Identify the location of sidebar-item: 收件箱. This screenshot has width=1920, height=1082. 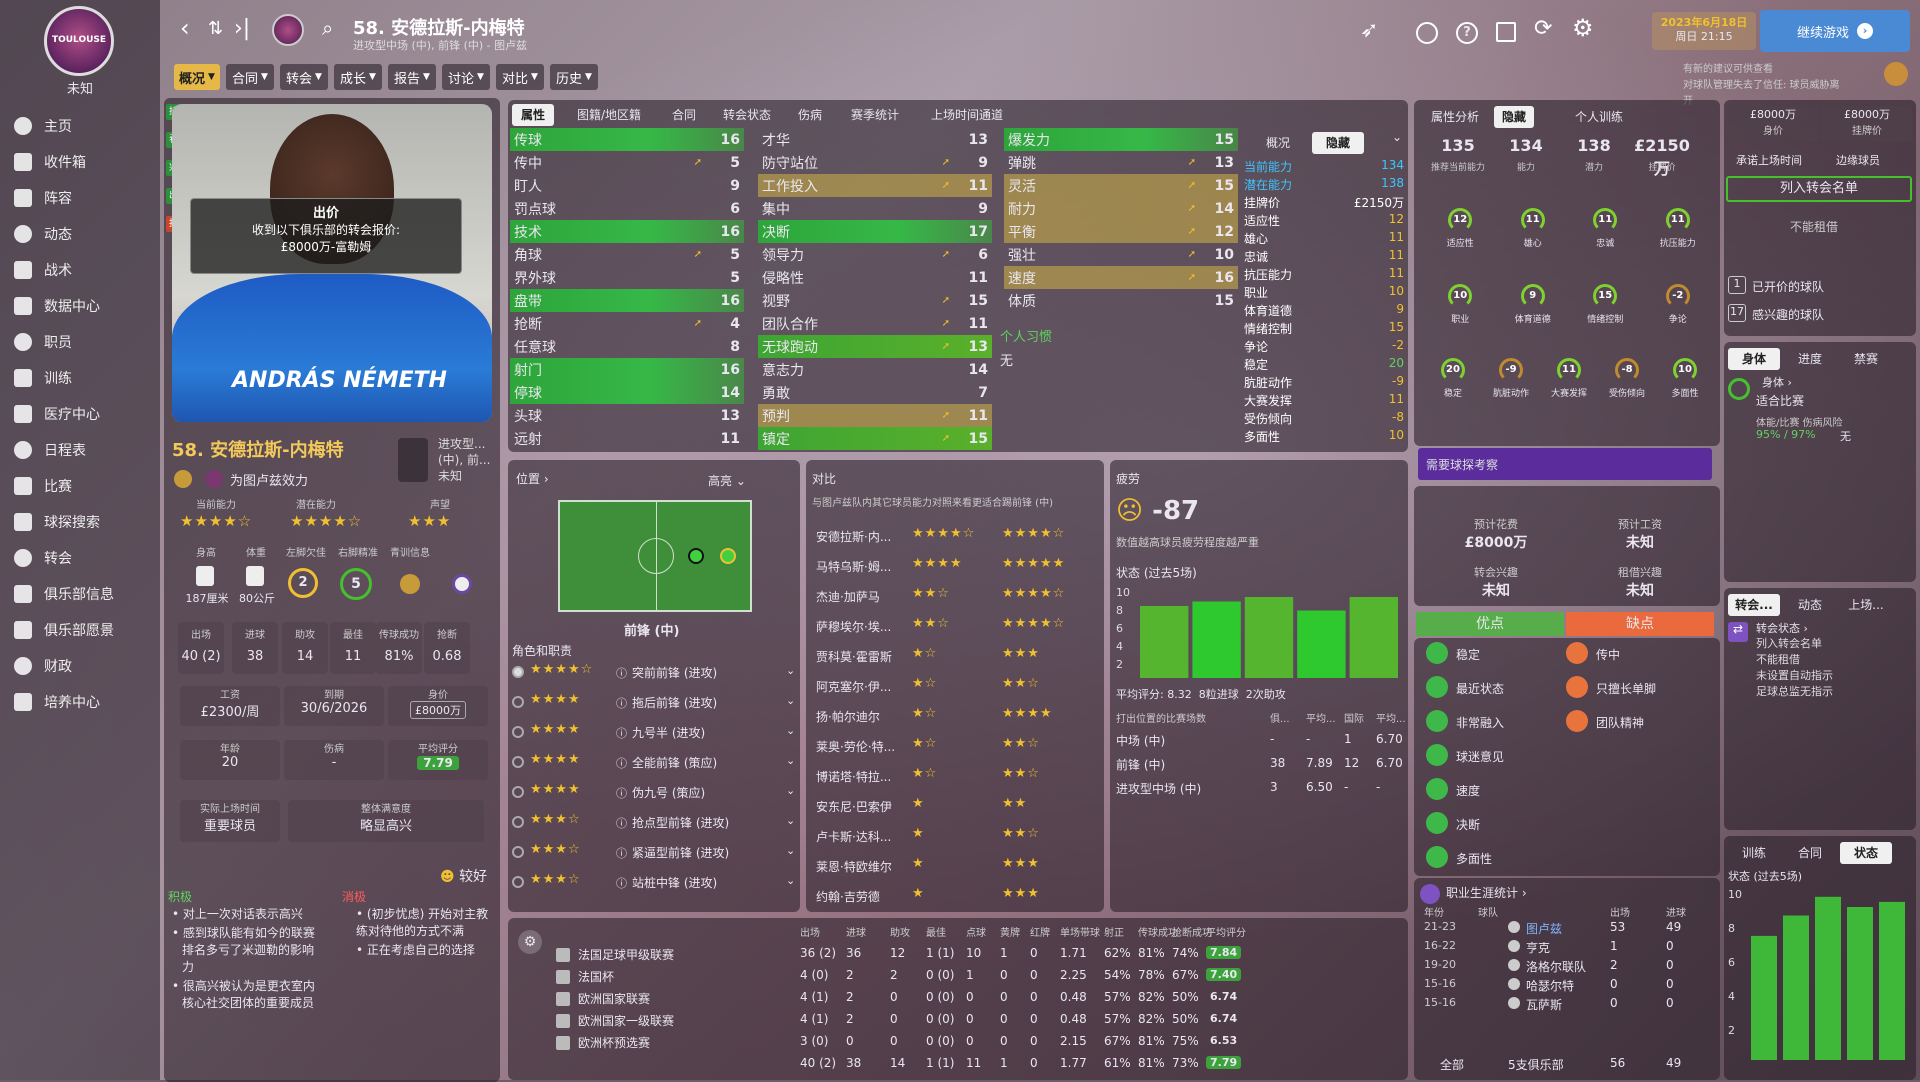
(80, 162).